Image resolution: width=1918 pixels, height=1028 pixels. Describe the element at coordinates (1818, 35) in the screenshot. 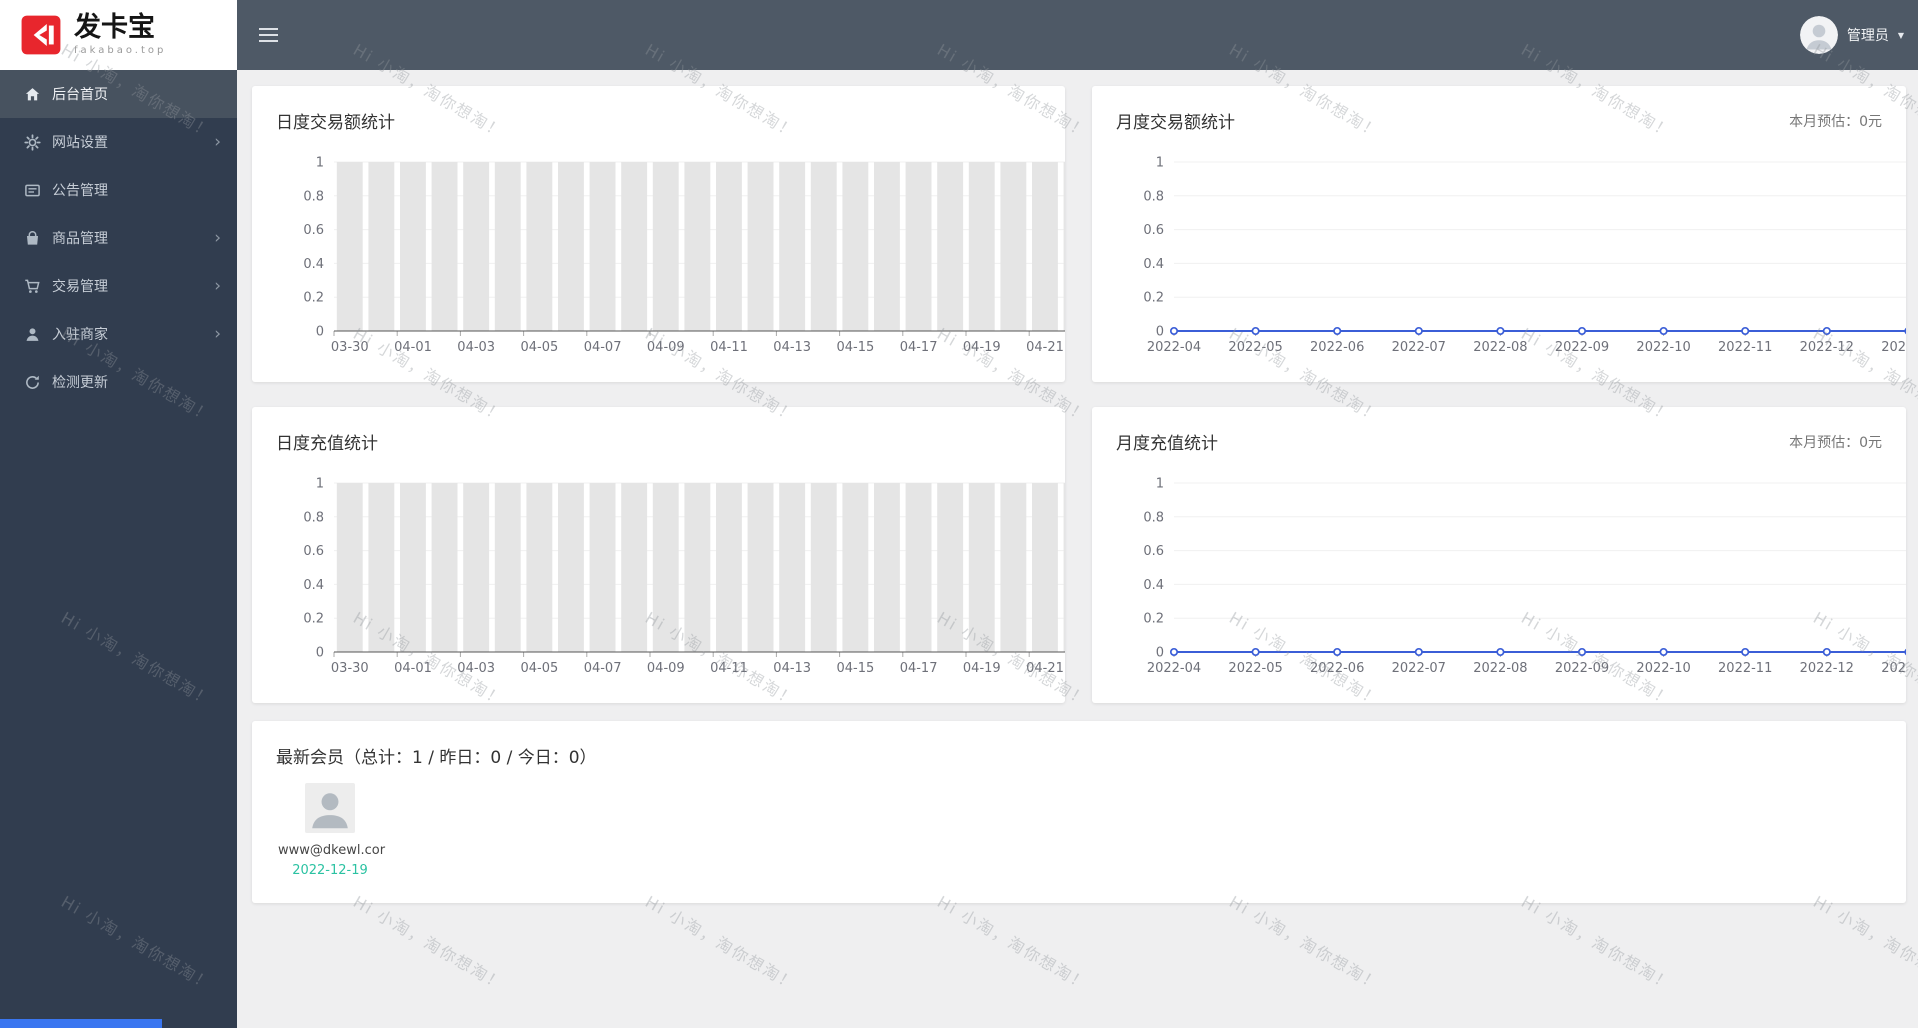

I see `user-avatar` at that location.